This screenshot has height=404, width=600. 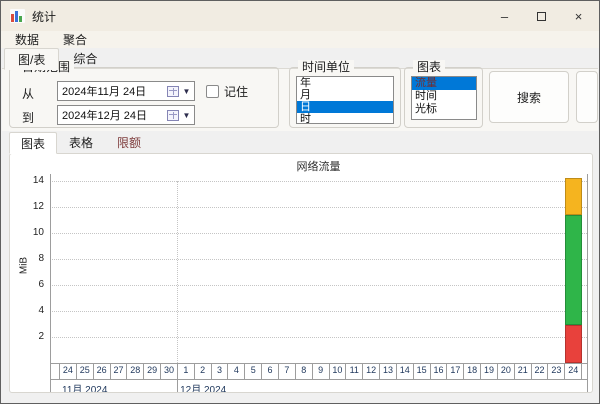 What do you see at coordinates (38, 232) in the screenshot?
I see `y-tick-label: 10` at bounding box center [38, 232].